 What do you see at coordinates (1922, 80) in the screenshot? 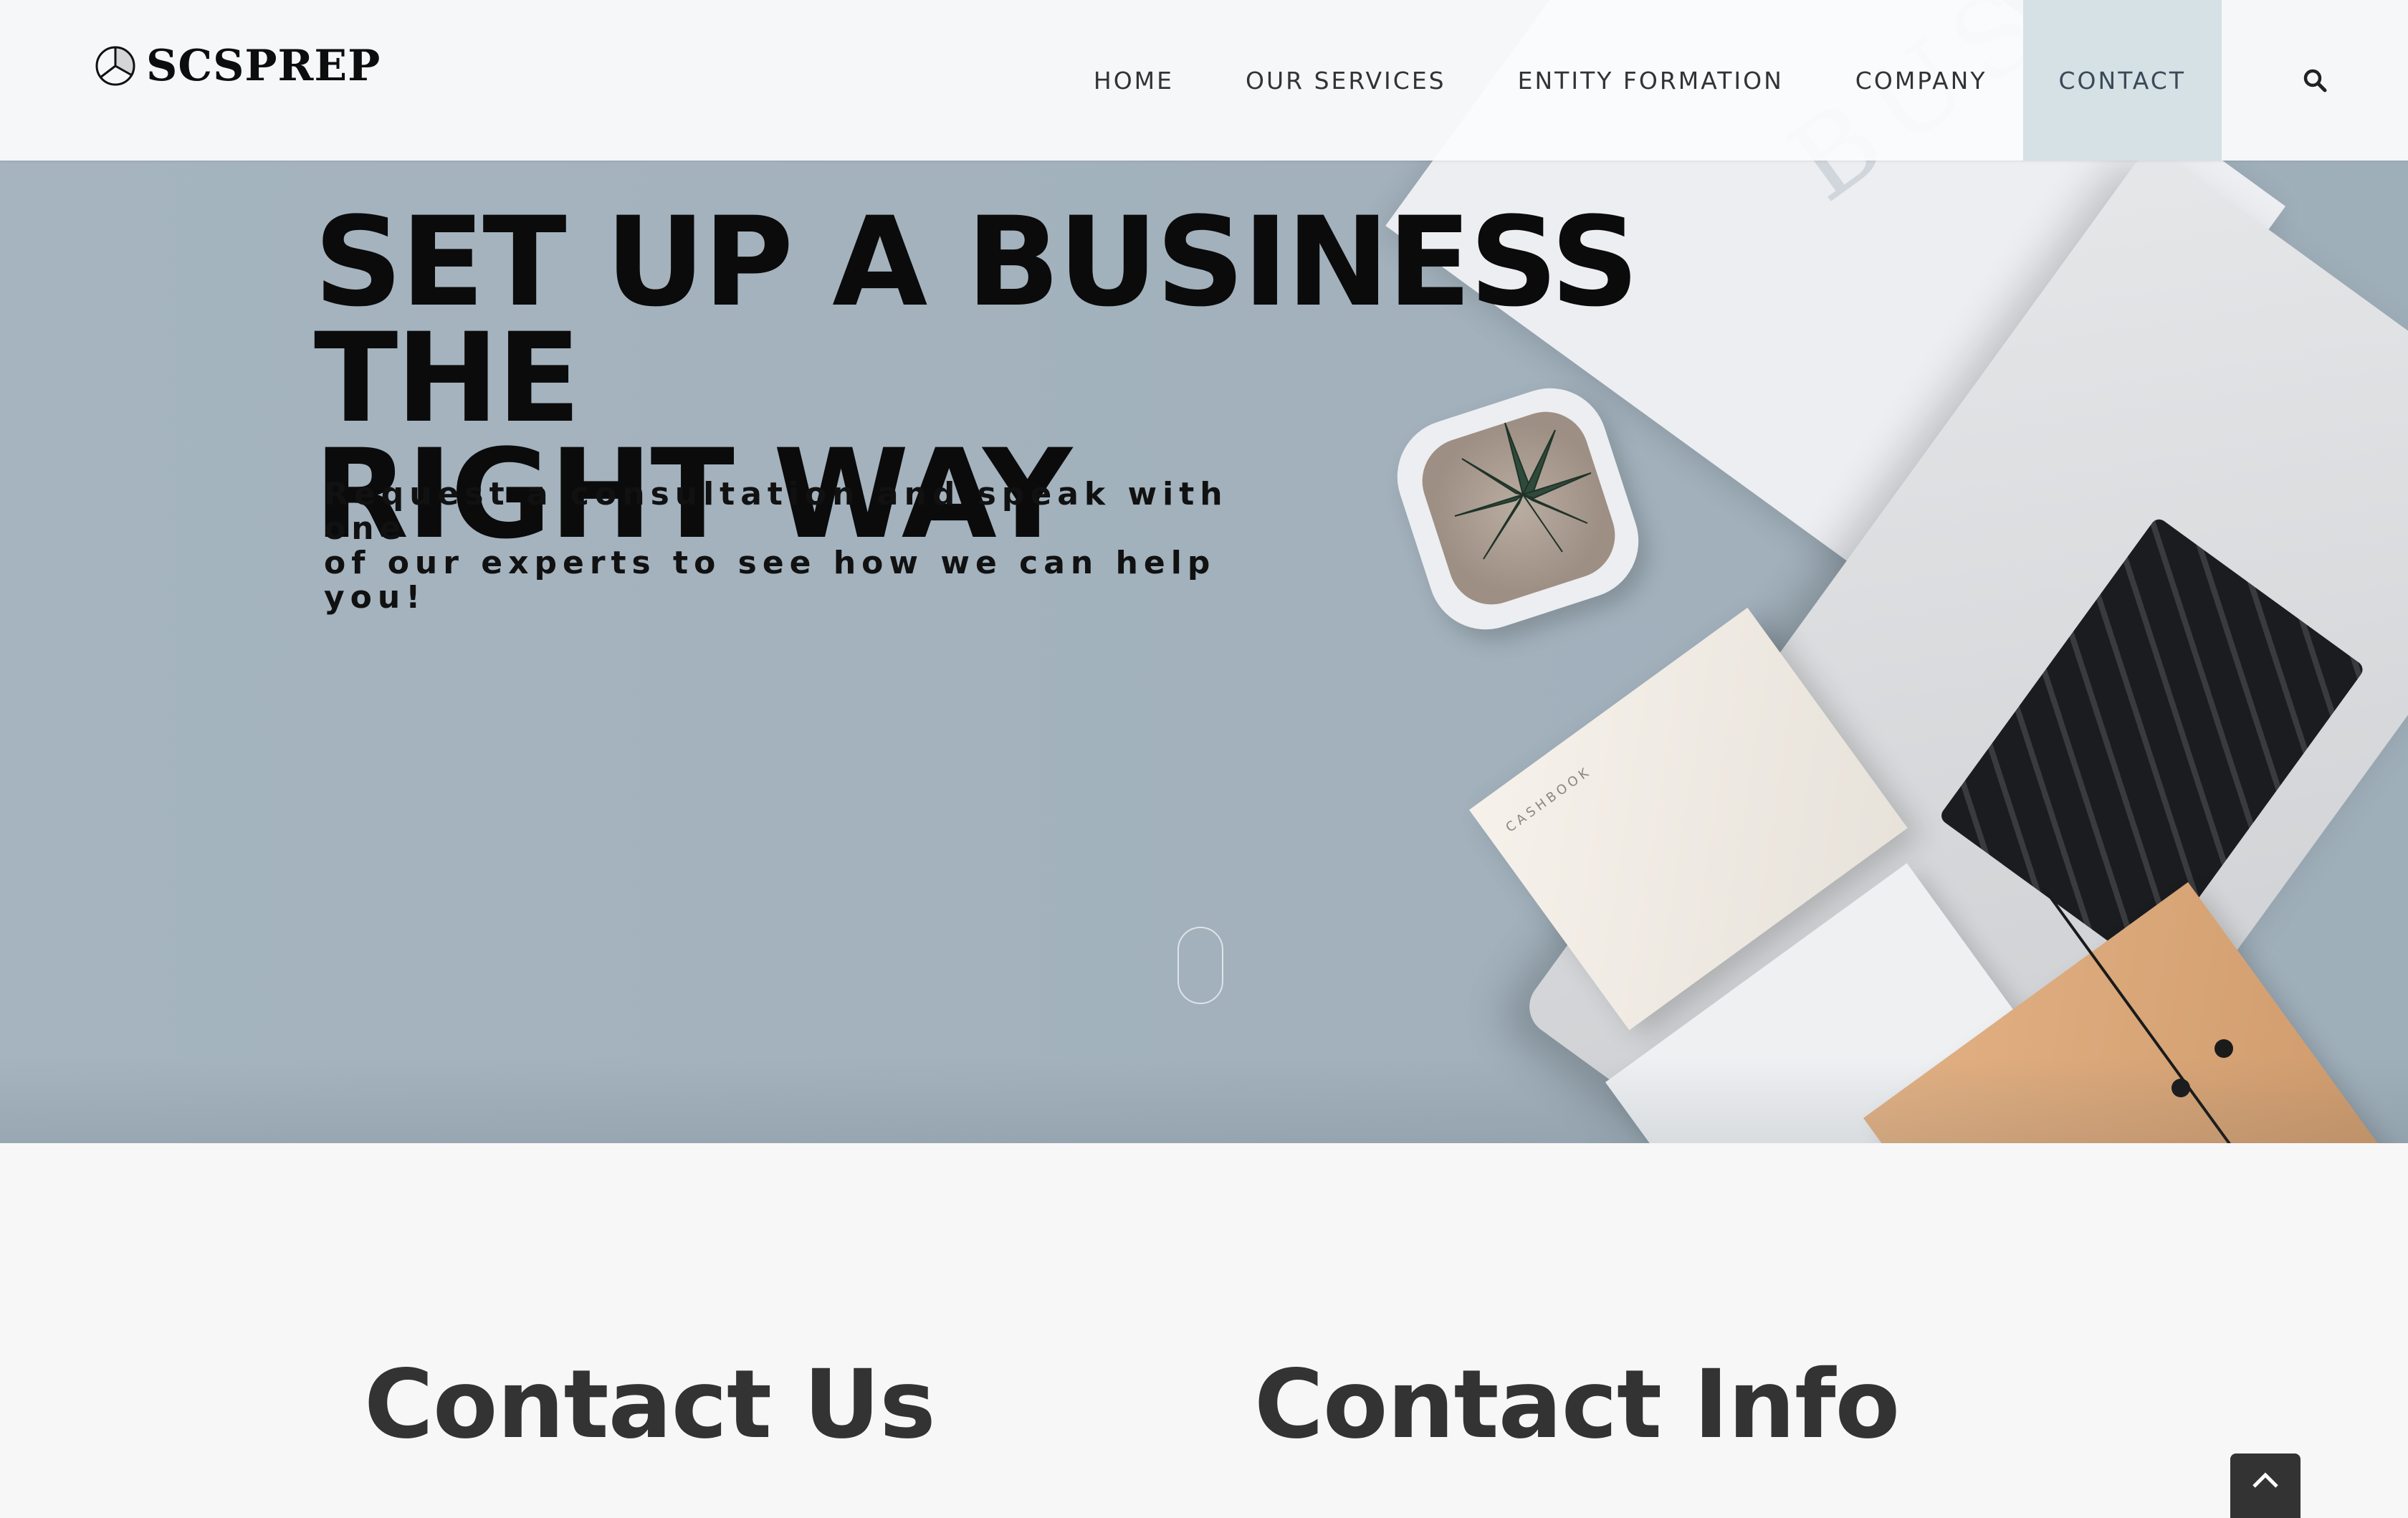
I see `nav-company: COMPANY` at bounding box center [1922, 80].